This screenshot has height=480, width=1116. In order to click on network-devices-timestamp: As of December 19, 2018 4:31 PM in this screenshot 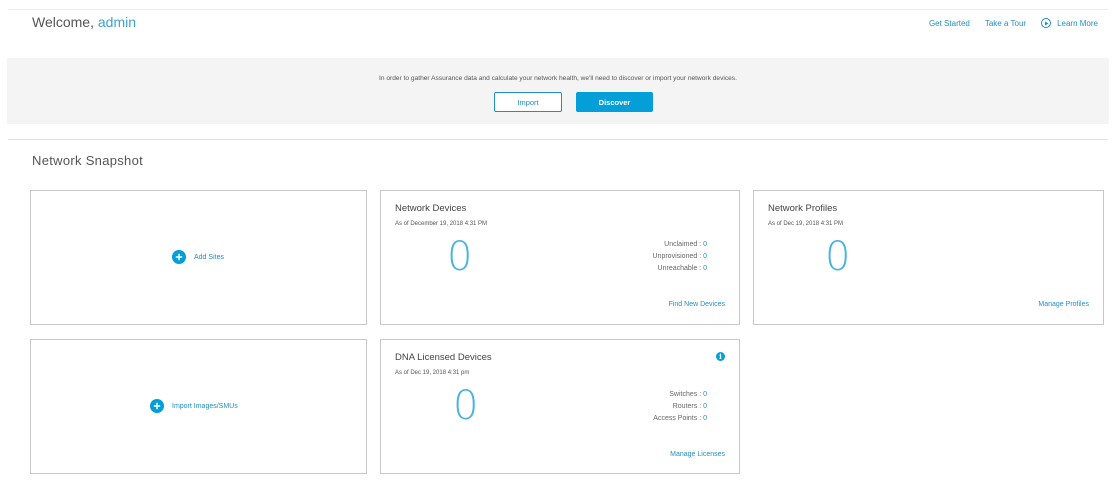, I will do `click(441, 224)`.